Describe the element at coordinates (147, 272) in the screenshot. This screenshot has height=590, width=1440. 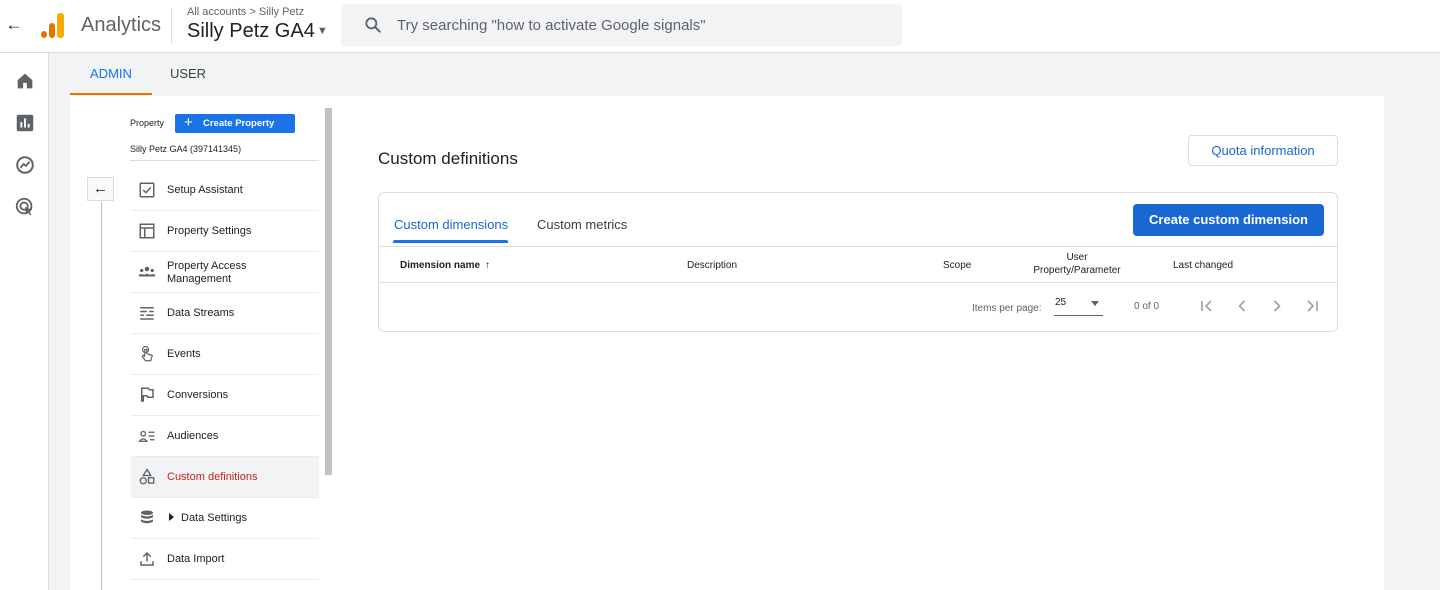
I see `people-icon` at that location.